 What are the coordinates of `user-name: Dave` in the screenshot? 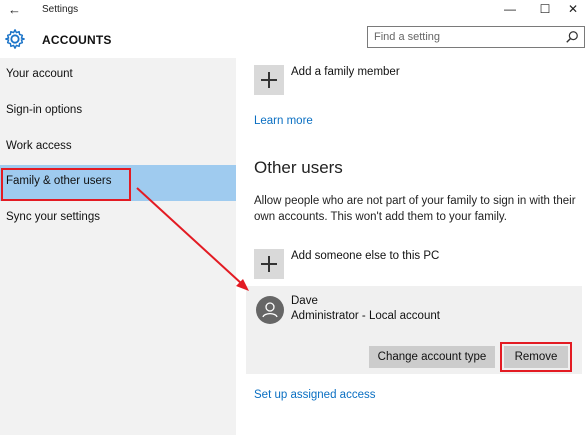 It's located at (304, 301).